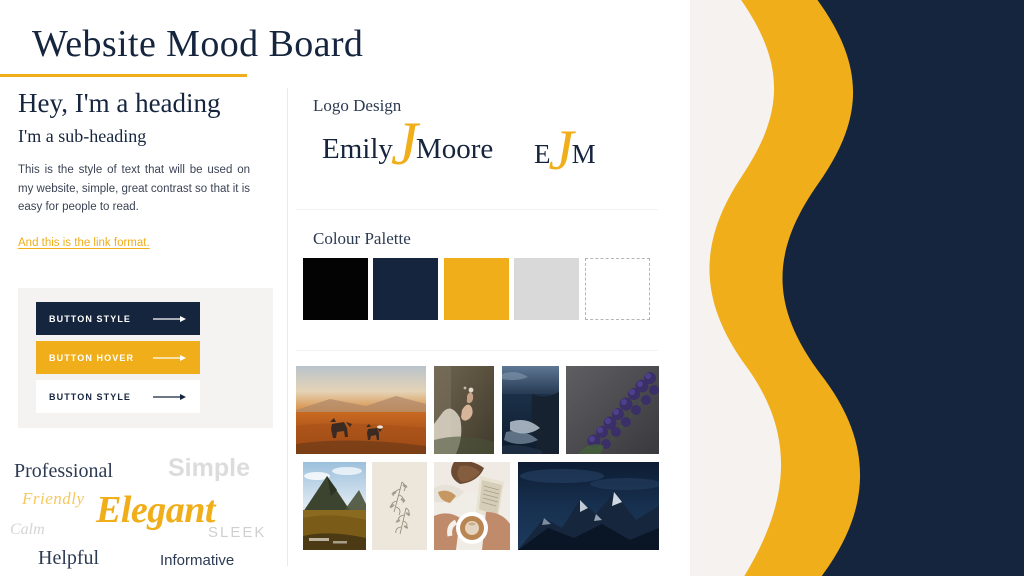  I want to click on image-purple-flowers, so click(612, 410).